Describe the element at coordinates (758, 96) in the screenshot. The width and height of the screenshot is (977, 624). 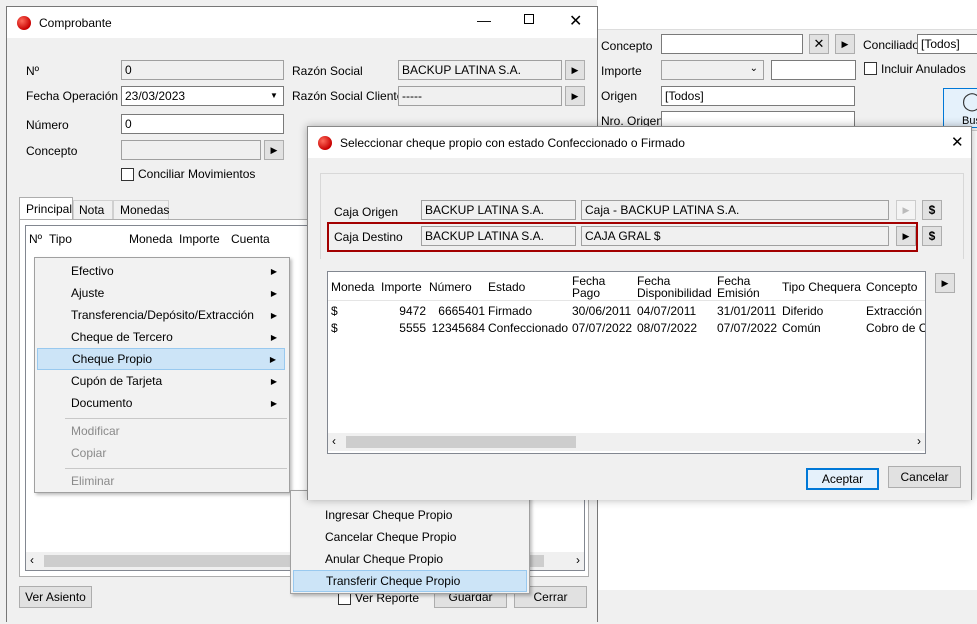
I see `bg-origen-select: [Todos]` at that location.